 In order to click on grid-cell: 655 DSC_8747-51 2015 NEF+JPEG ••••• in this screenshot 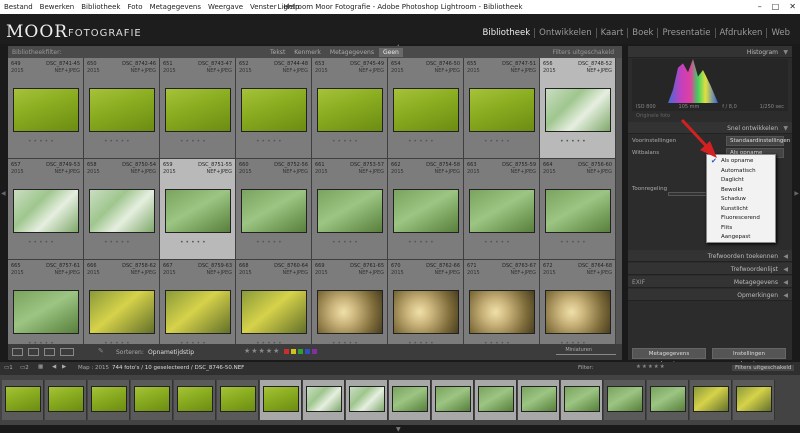, I will do `click(502, 108)`.